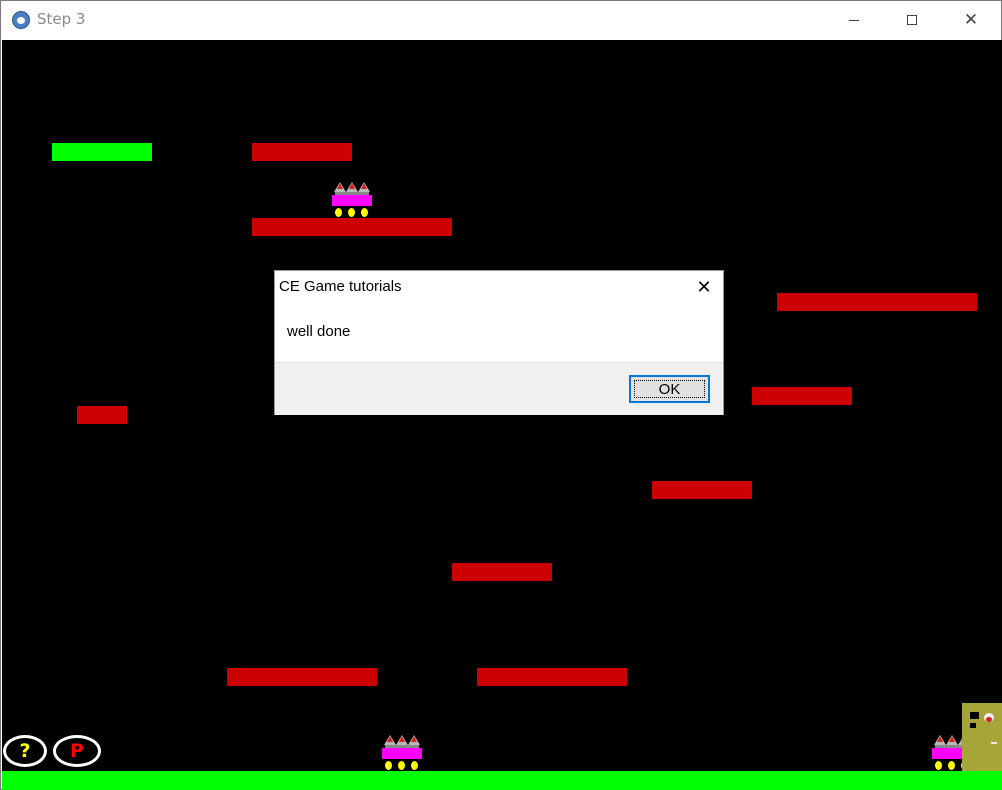 The height and width of the screenshot is (790, 1002). I want to click on pause-label: P, so click(77, 751).